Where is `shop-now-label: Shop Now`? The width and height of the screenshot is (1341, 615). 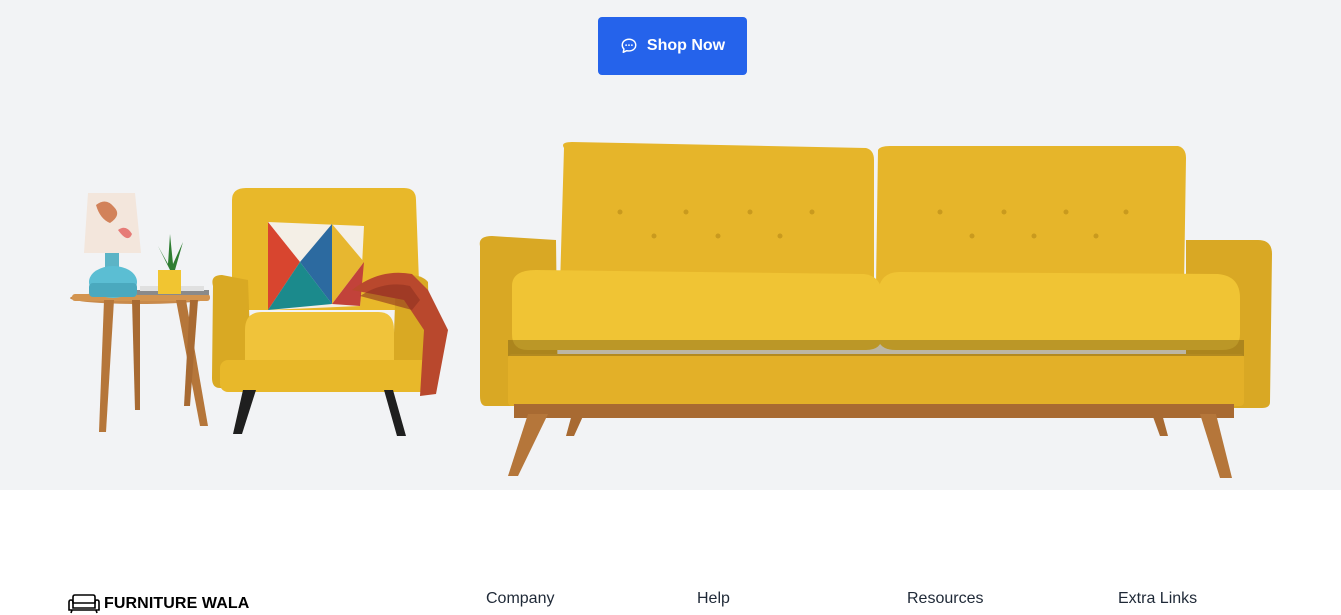
shop-now-label: Shop Now is located at coordinates (686, 45).